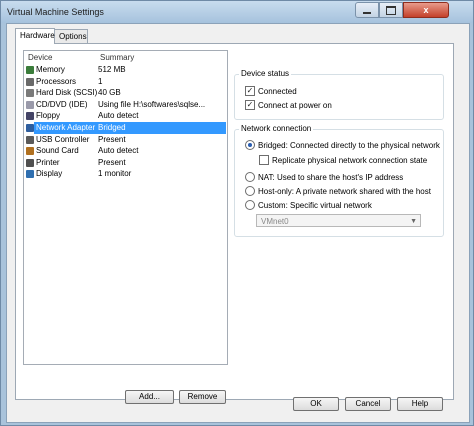 The width and height of the screenshot is (474, 426). What do you see at coordinates (420, 404) in the screenshot?
I see `help-button: Help` at bounding box center [420, 404].